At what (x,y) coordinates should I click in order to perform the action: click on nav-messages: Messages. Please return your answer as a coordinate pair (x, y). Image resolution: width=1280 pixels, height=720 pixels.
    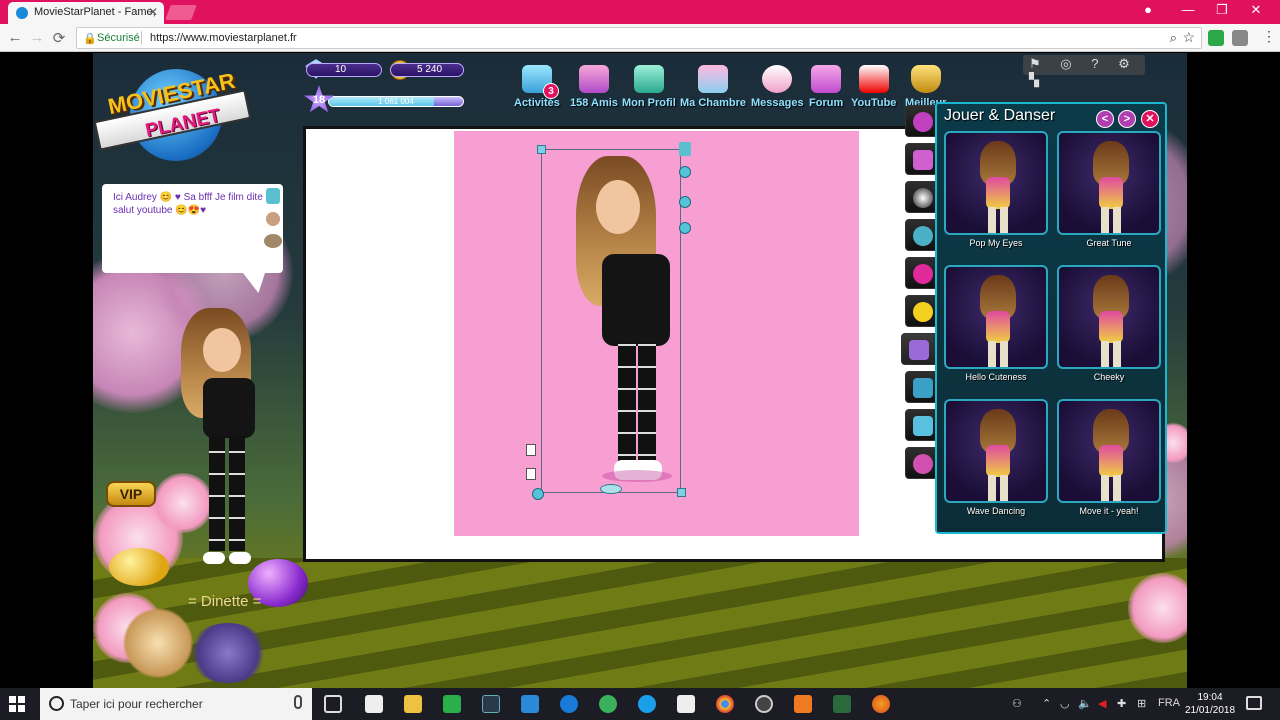
    Looking at the image, I should click on (777, 87).